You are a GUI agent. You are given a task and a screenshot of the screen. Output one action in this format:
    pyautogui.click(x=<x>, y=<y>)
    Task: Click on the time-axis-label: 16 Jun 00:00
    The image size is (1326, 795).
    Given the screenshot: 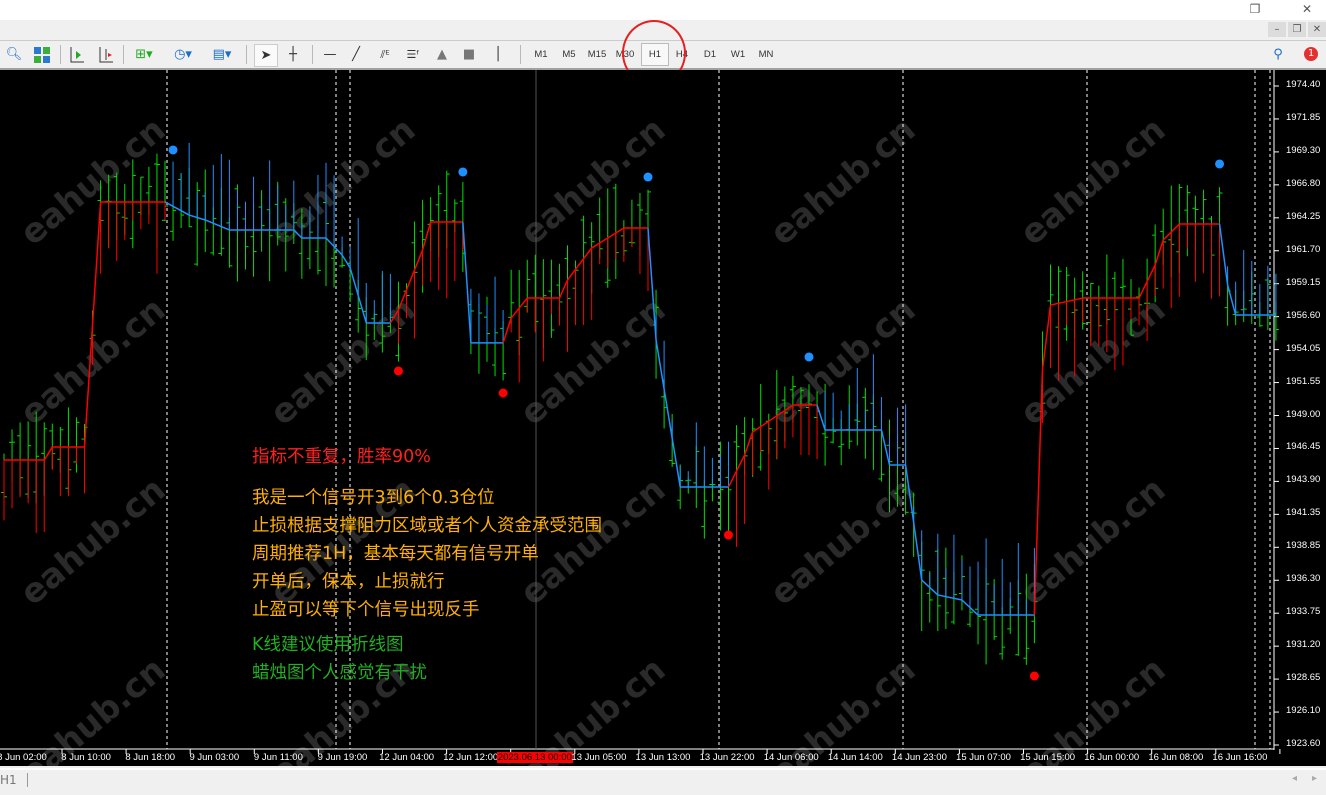 What is the action you would take?
    pyautogui.click(x=1112, y=757)
    